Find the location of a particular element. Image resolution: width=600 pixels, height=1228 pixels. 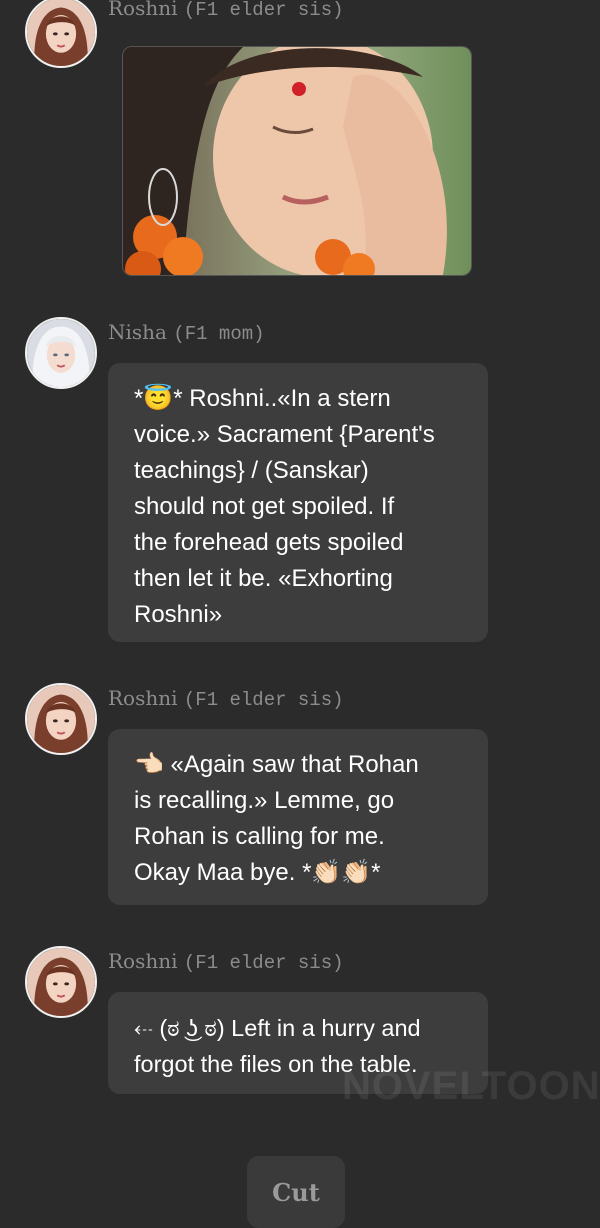

cut-button-label: Cut is located at coordinates (296, 1192).